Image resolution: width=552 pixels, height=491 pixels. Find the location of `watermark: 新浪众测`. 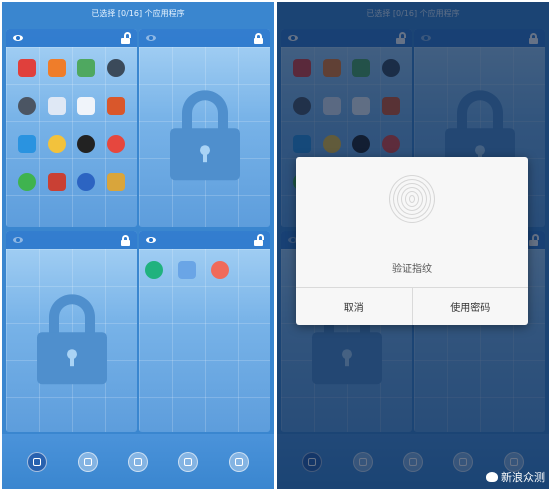

watermark: 新浪众测 is located at coordinates (515, 477).